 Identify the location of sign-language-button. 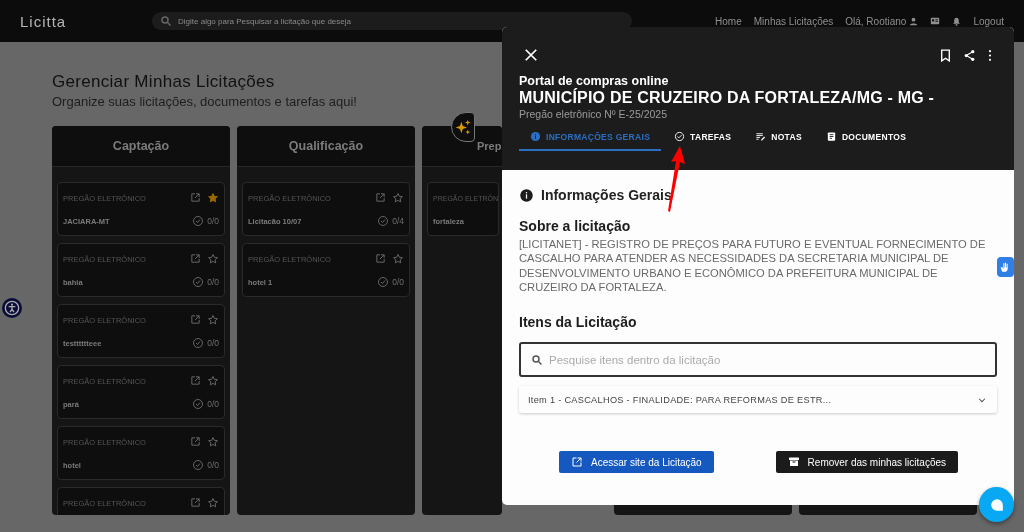
(1005, 267).